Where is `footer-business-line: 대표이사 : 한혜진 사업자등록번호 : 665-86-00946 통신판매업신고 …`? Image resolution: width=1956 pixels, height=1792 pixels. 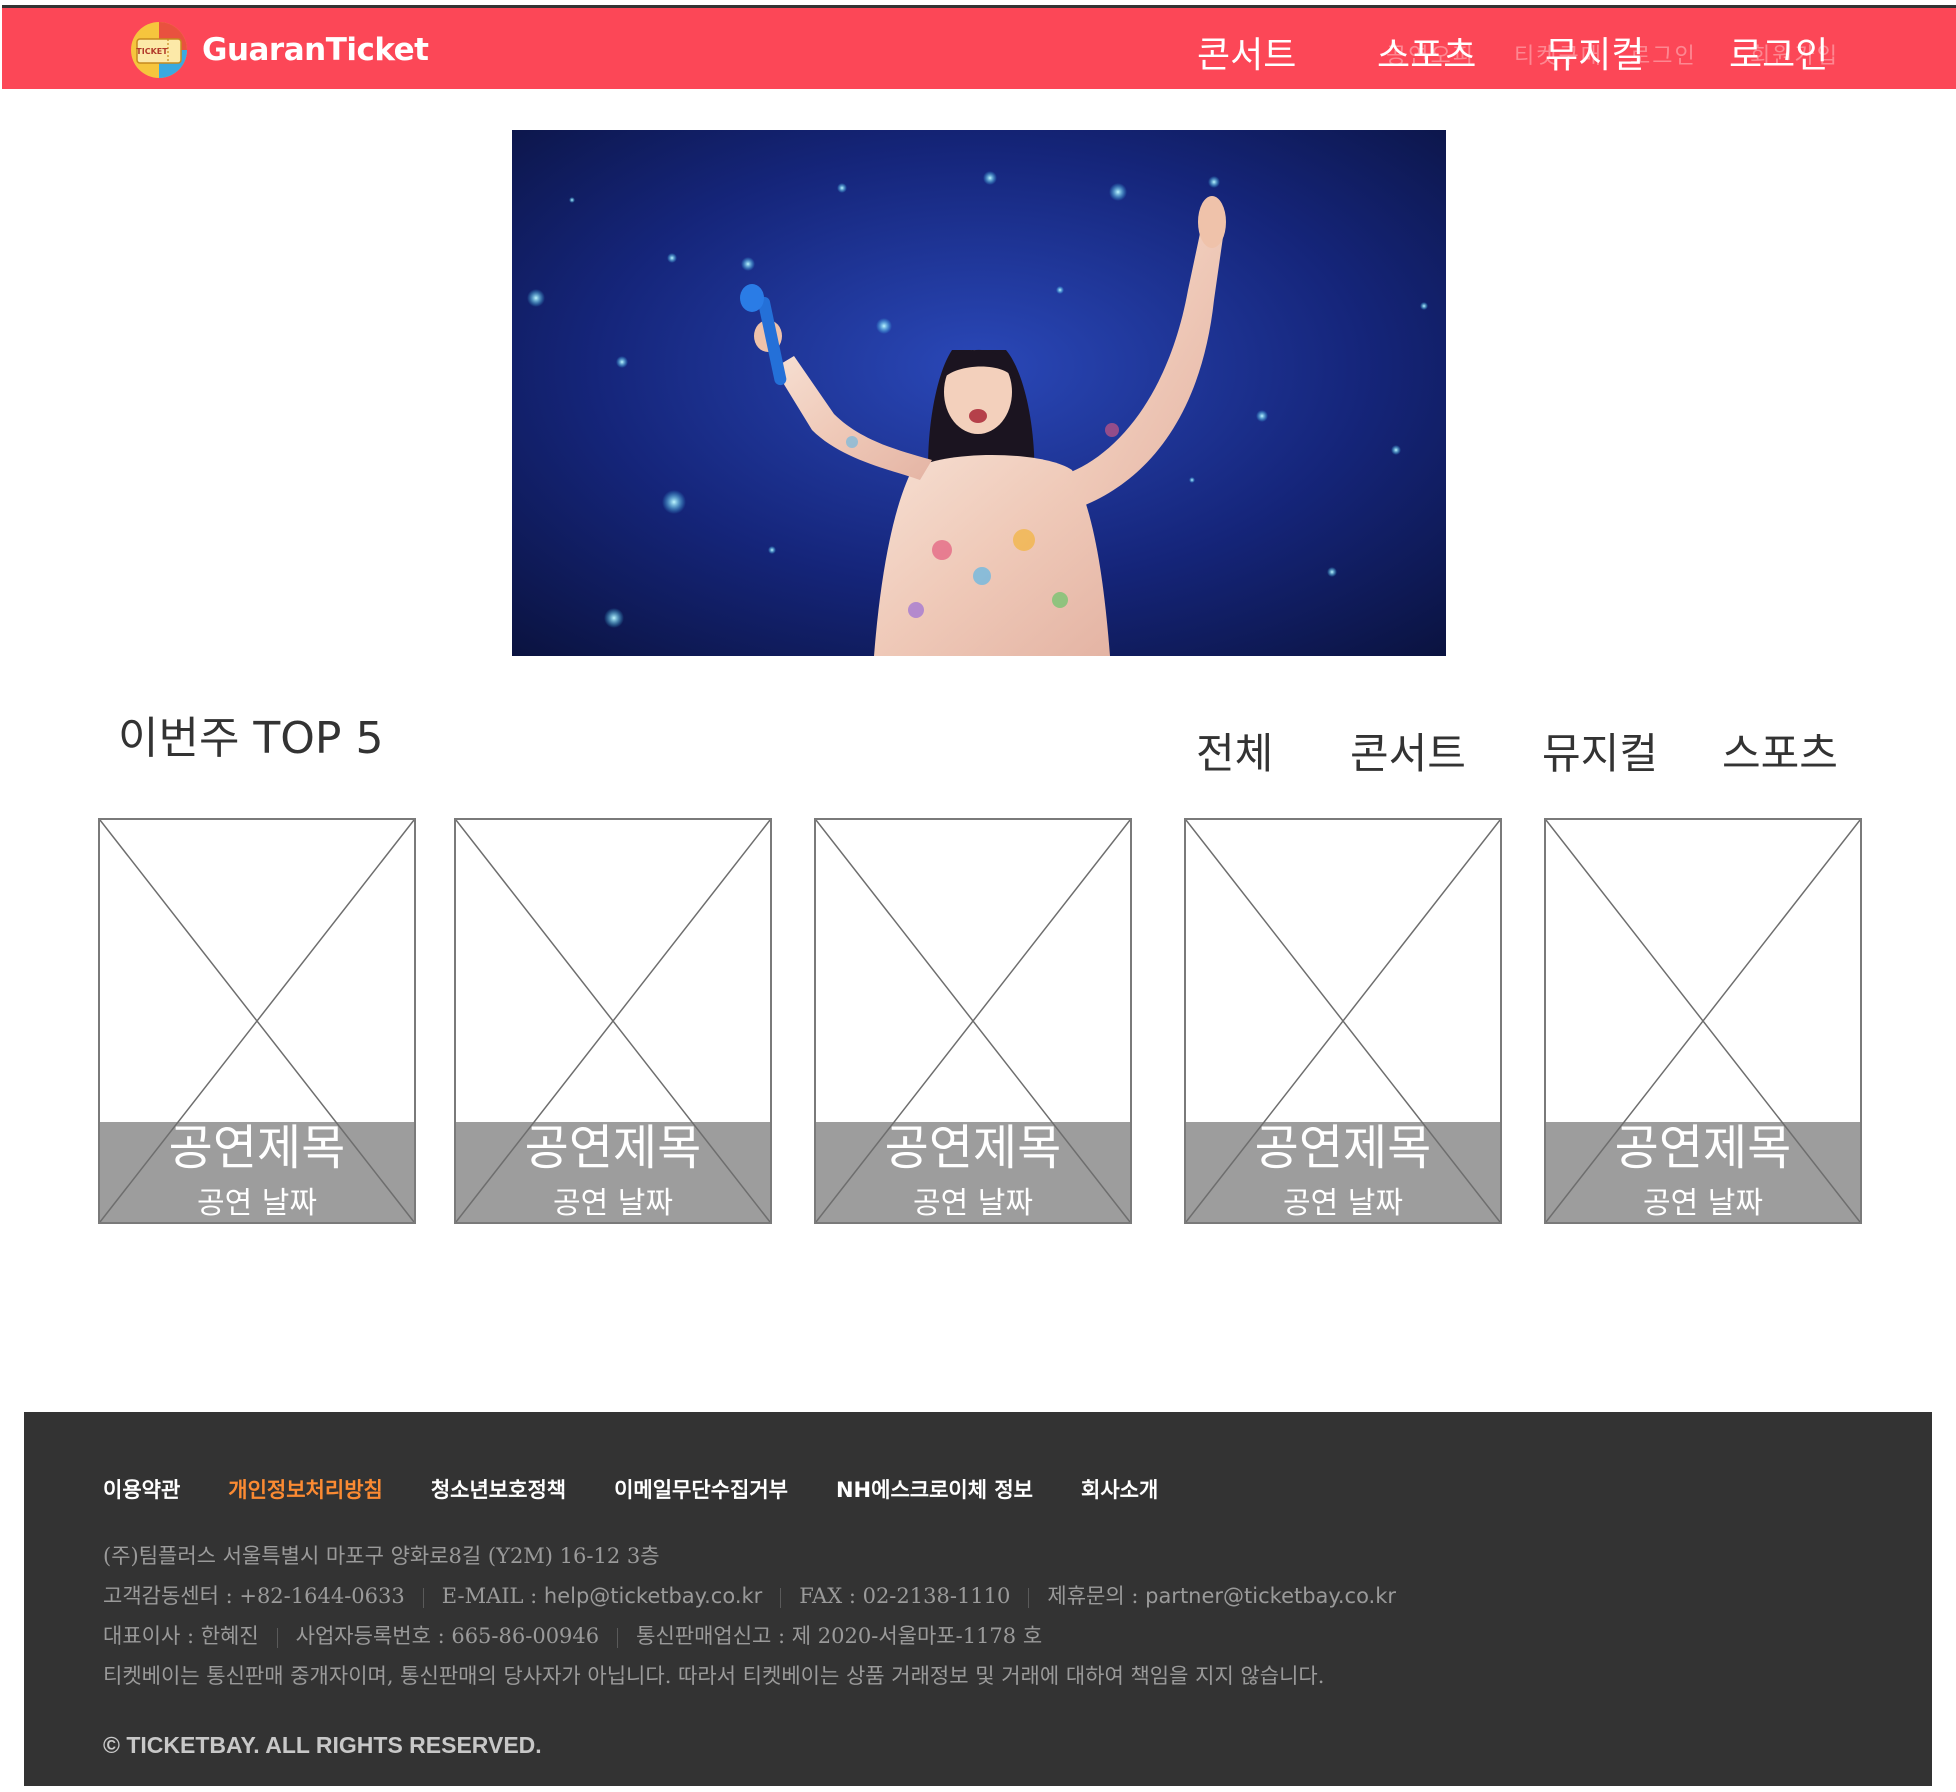
footer-business-line: 대표이사 : 한혜진 사업자등록번호 : 665-86-00946 통신판매업신고 … is located at coordinates (572, 1635).